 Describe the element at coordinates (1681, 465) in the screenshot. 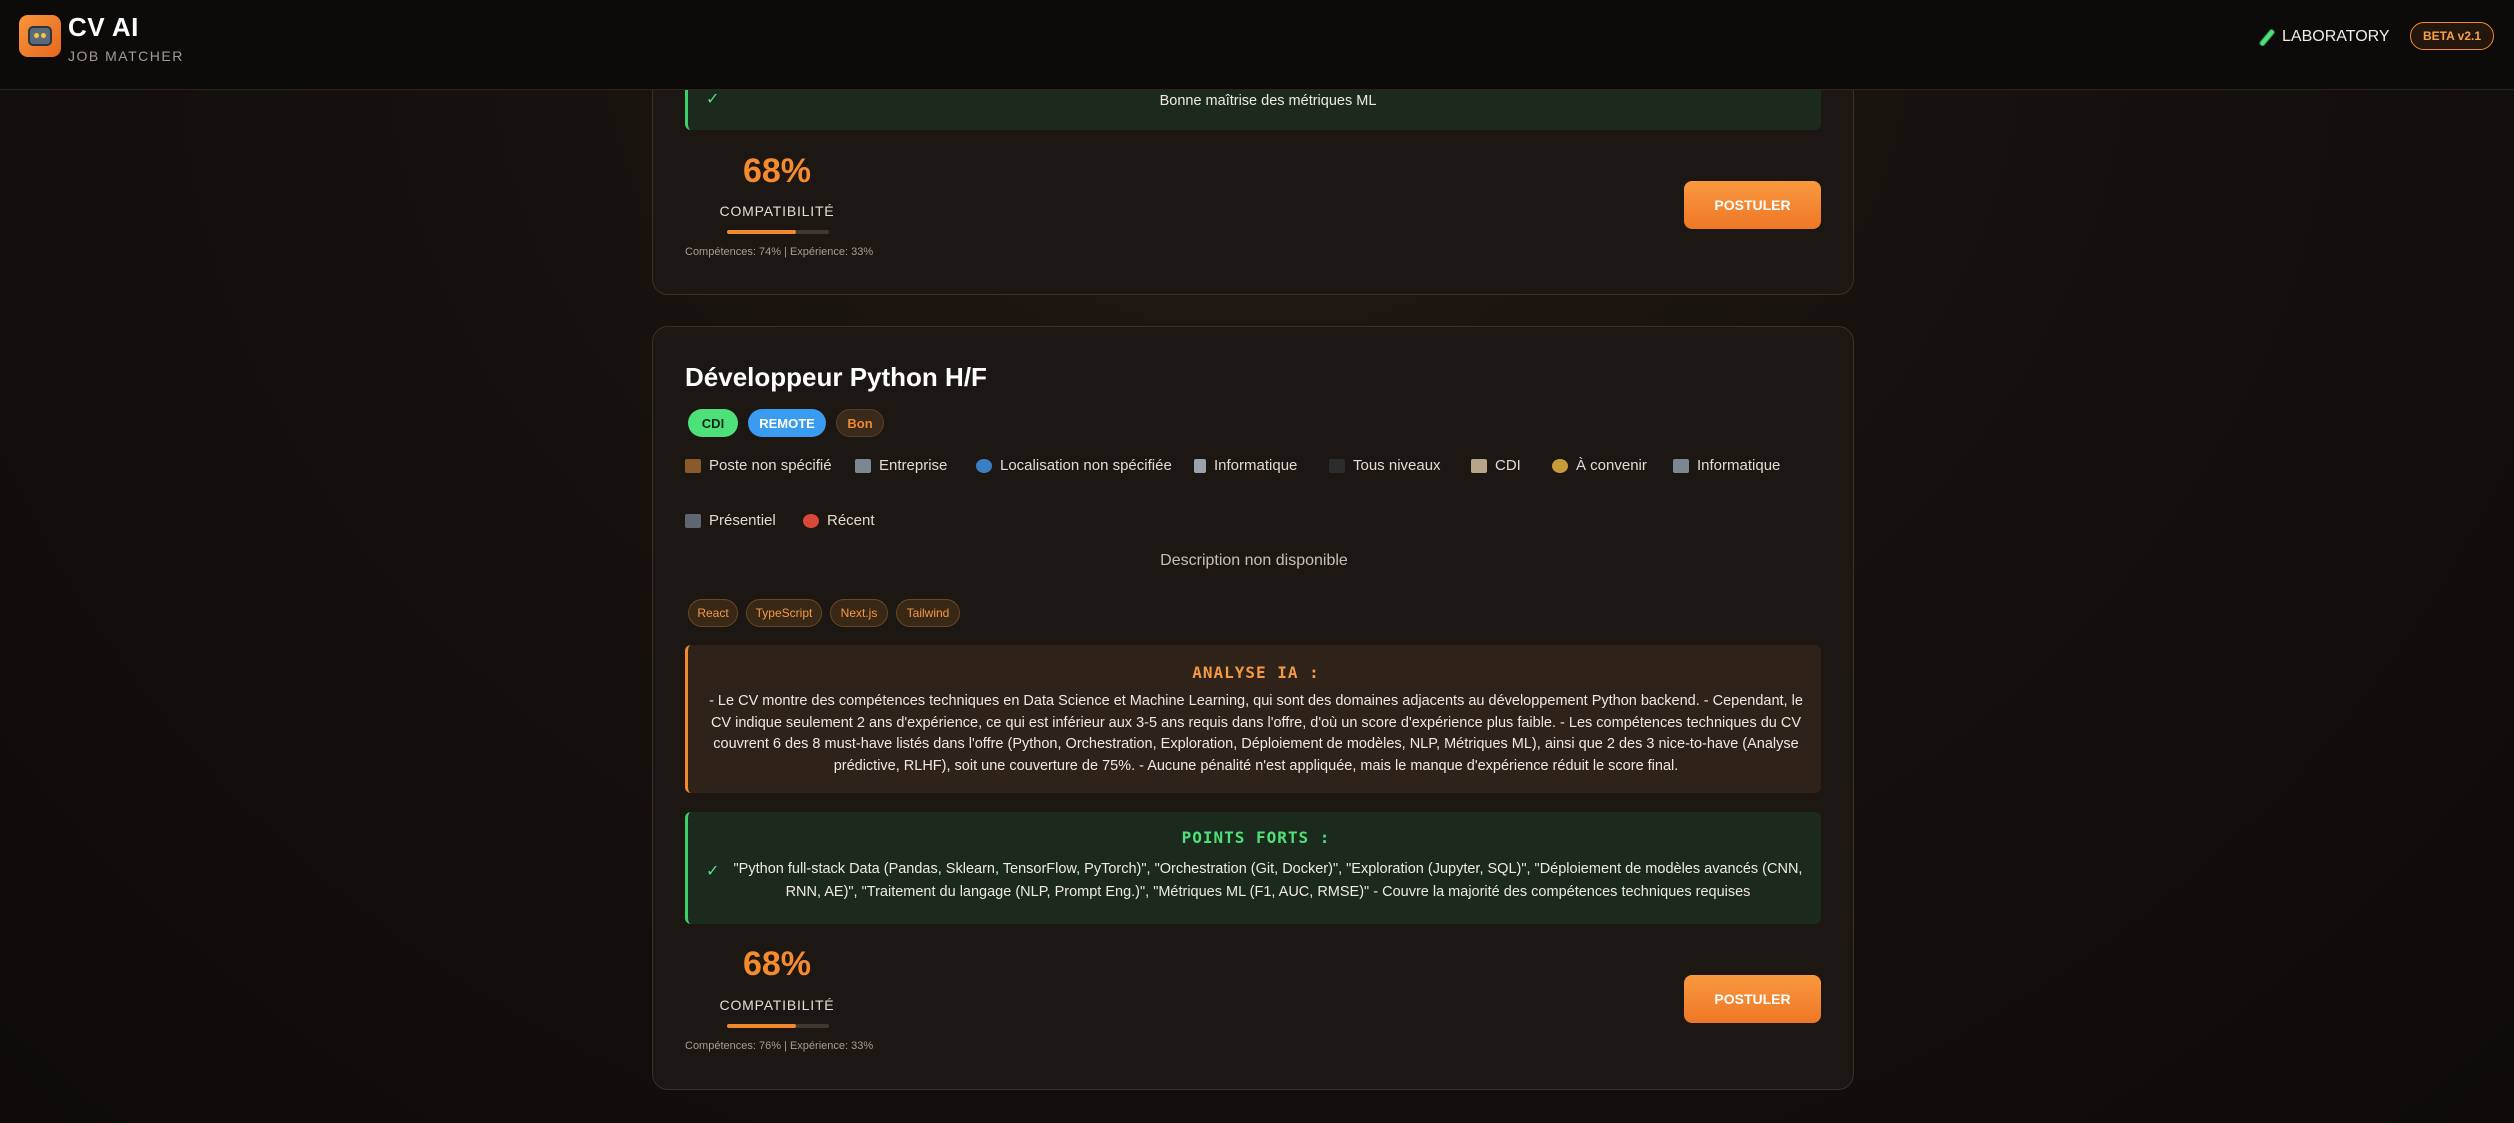

I see `office-icon` at that location.